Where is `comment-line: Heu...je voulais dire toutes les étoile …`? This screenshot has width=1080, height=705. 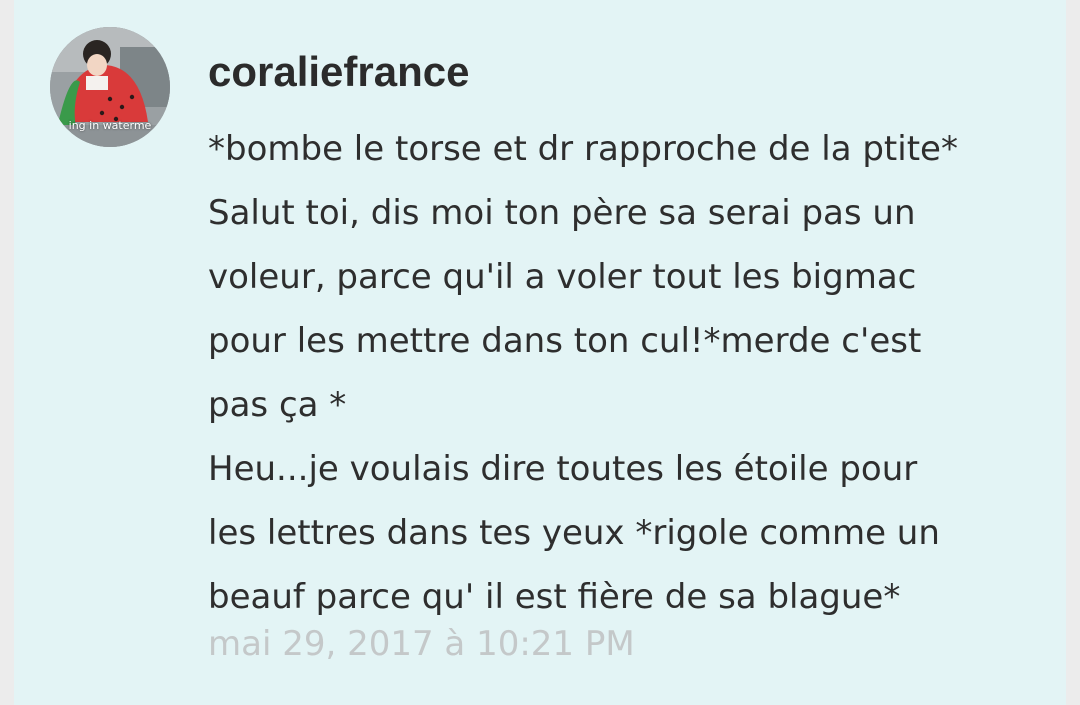 comment-line: Heu...je voulais dire toutes les étoile … is located at coordinates (563, 469).